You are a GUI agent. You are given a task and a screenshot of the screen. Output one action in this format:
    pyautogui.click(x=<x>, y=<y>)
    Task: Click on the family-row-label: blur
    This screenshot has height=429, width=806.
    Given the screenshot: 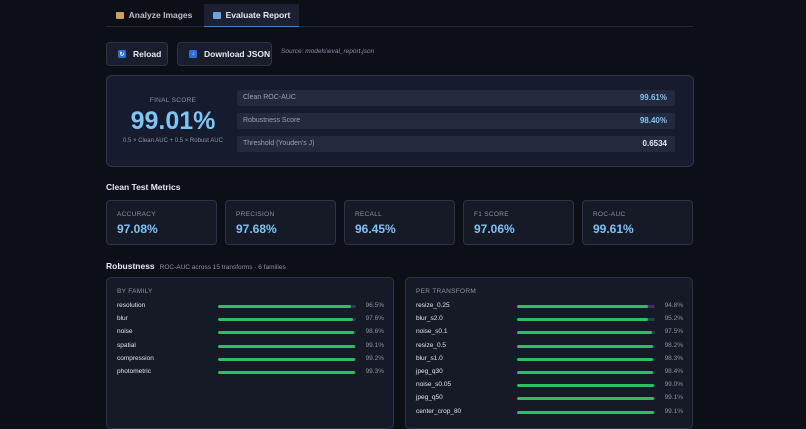 What is the action you would take?
    pyautogui.click(x=122, y=319)
    